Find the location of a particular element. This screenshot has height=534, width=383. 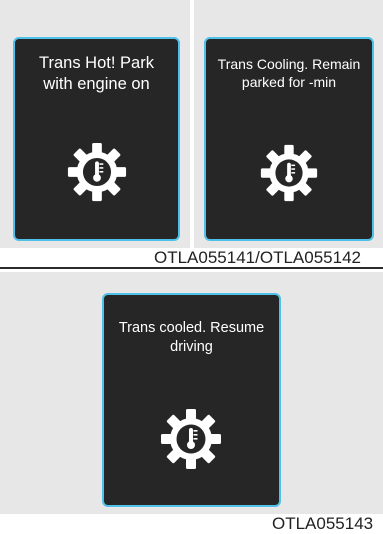

panel-message: Trans Hot! Park with engine on is located at coordinates (96, 74).